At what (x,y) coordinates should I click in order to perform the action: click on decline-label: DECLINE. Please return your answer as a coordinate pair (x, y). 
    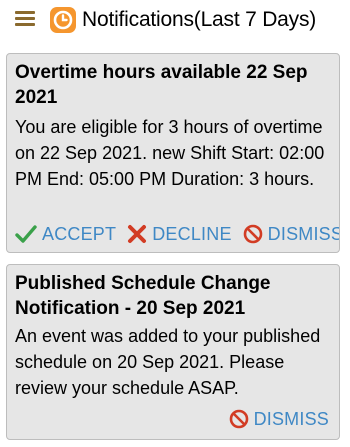
    Looking at the image, I should click on (192, 234).